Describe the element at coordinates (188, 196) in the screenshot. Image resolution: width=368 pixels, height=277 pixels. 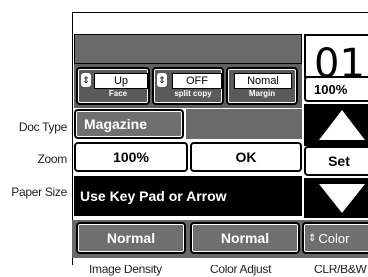
I see `paper-size-message: Use Key Pad or Arrow` at that location.